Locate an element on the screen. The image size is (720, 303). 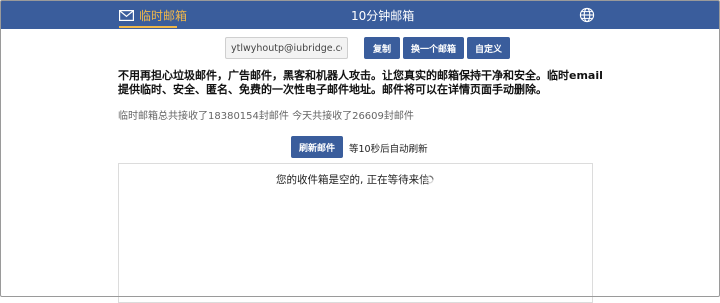
custom-email-button: 自定义 is located at coordinates (488, 48).